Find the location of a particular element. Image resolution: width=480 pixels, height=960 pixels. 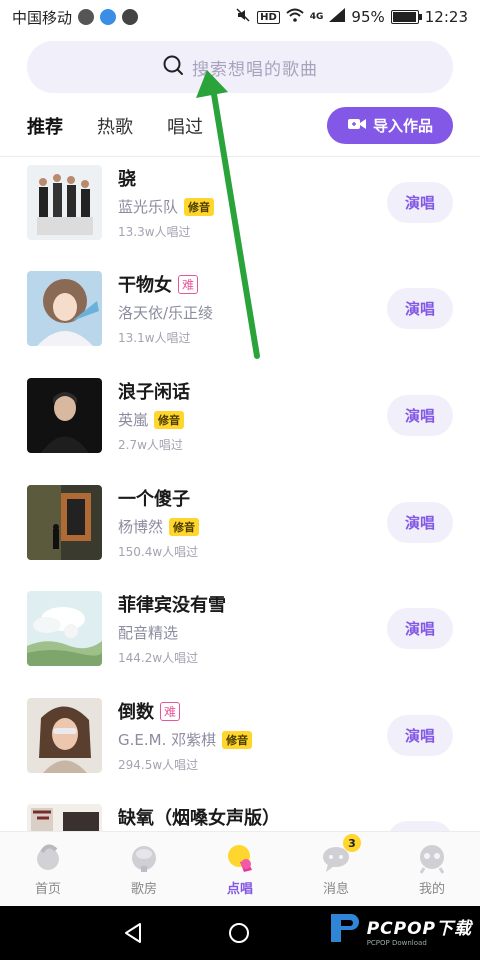

song-artist-text: G.E.M. 邓紫棋 is located at coordinates (167, 740).